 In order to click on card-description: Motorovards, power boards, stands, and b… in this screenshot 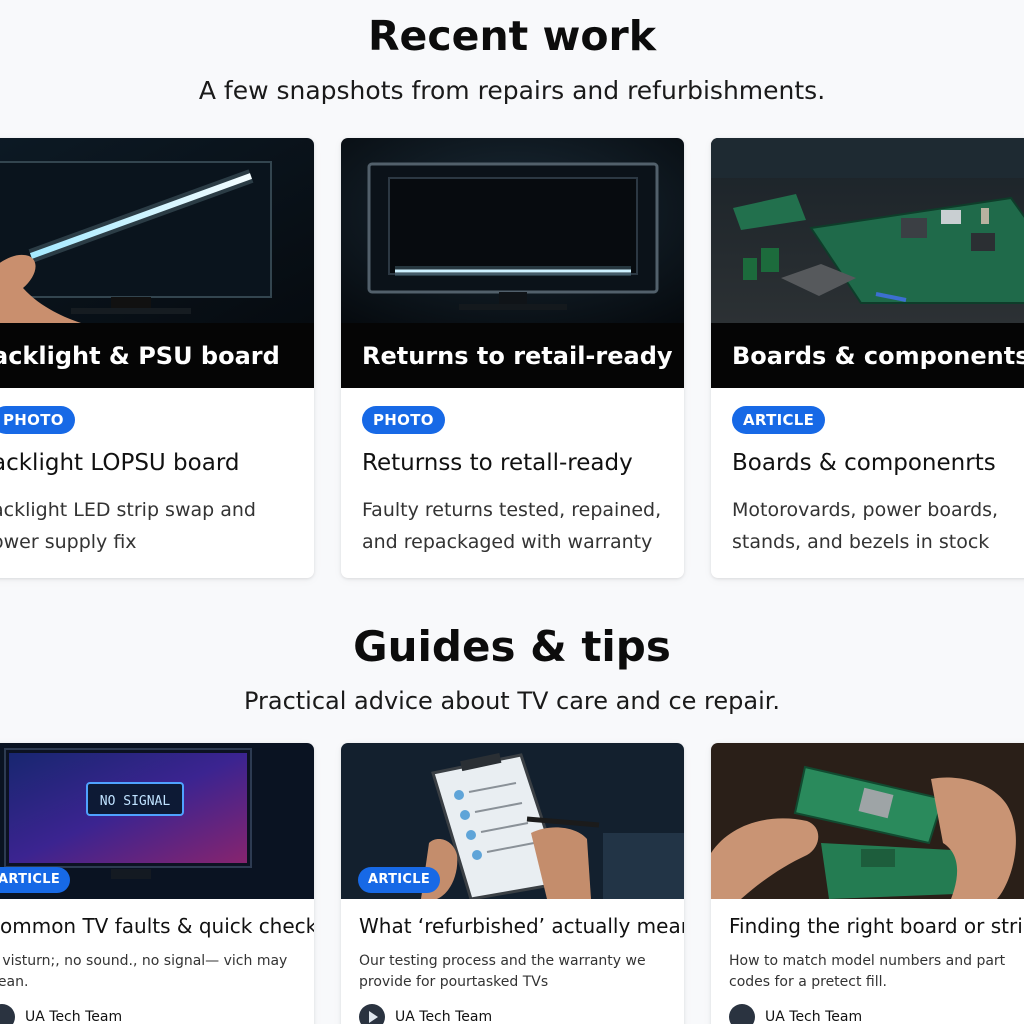, I will do `click(865, 526)`.